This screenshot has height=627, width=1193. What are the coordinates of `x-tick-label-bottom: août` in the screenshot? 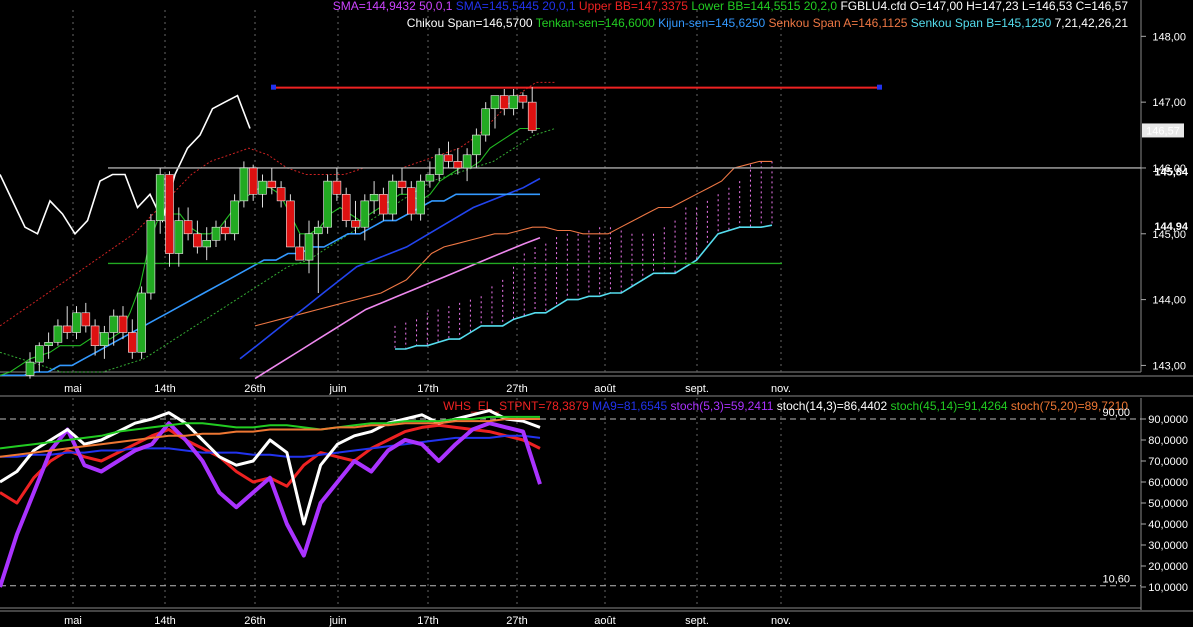 It's located at (604, 621).